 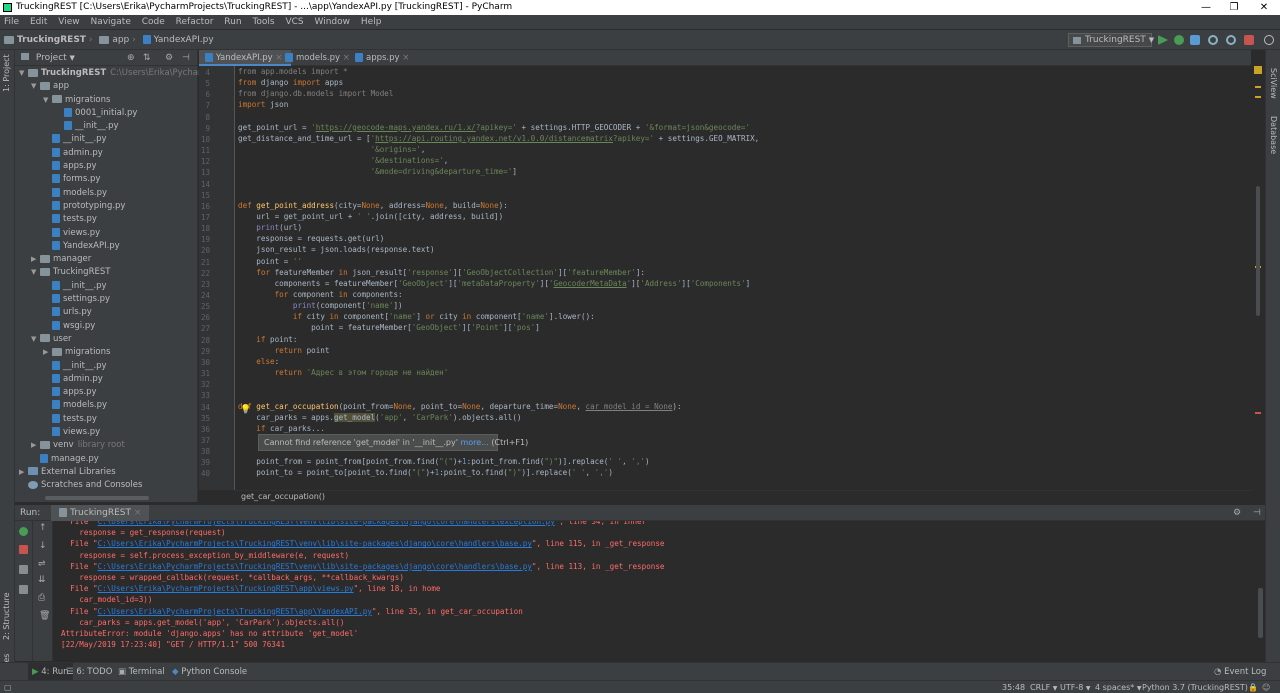 I want to click on line-number: 4, so click(x=200, y=72).